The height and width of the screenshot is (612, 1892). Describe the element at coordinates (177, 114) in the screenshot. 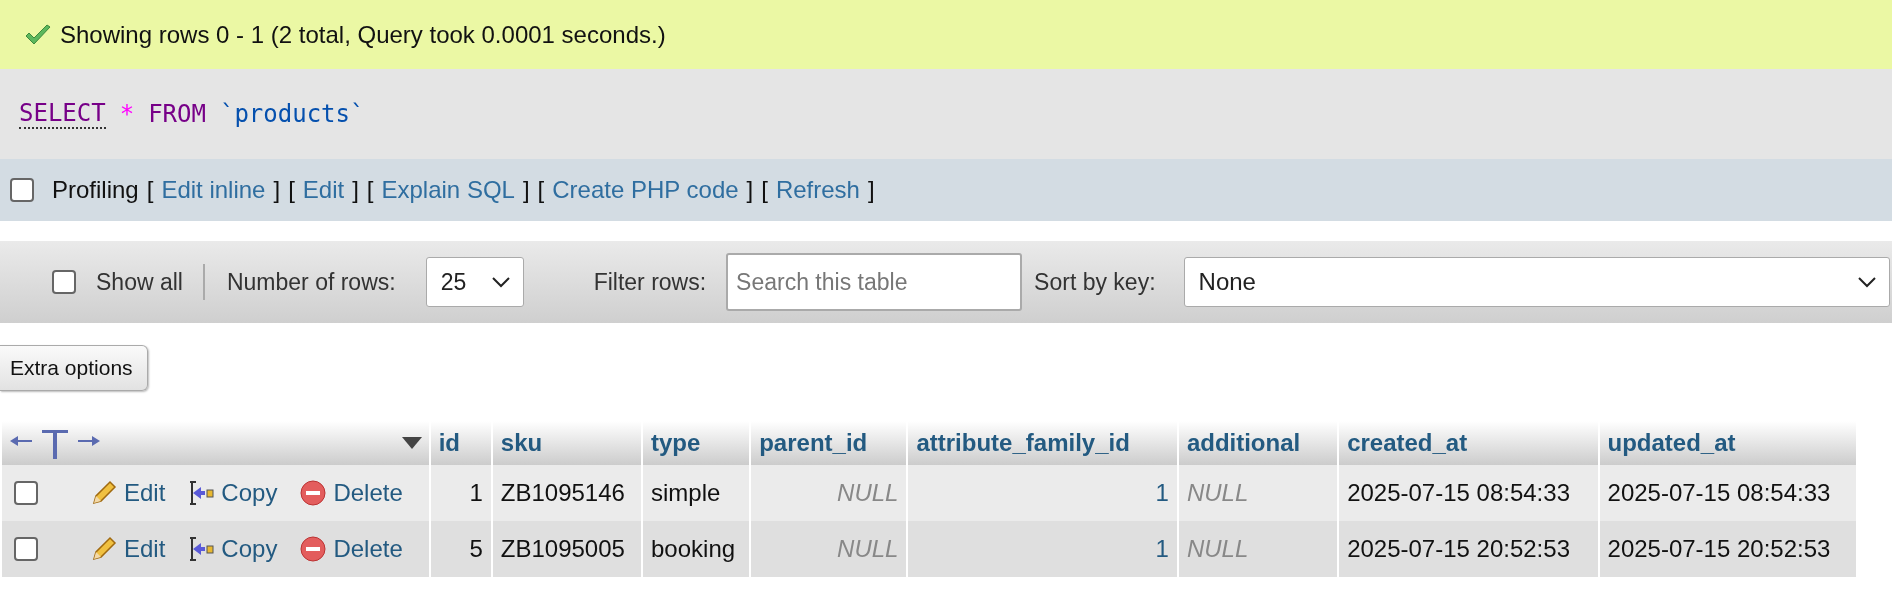

I see `sql-token: FROM` at that location.